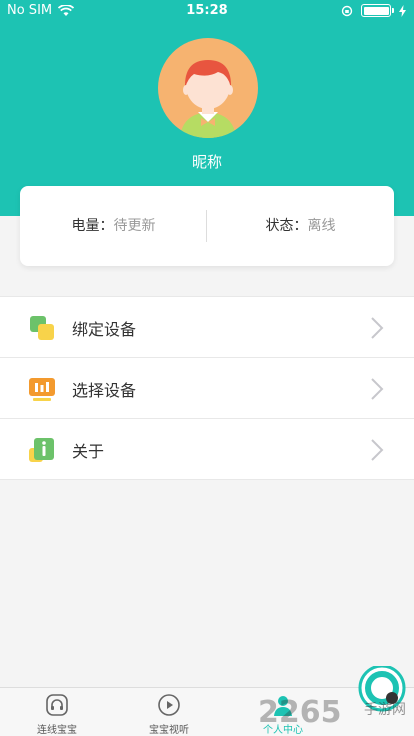 This screenshot has width=414, height=736. What do you see at coordinates (104, 390) in the screenshot?
I see `menu-label: 选择设备` at bounding box center [104, 390].